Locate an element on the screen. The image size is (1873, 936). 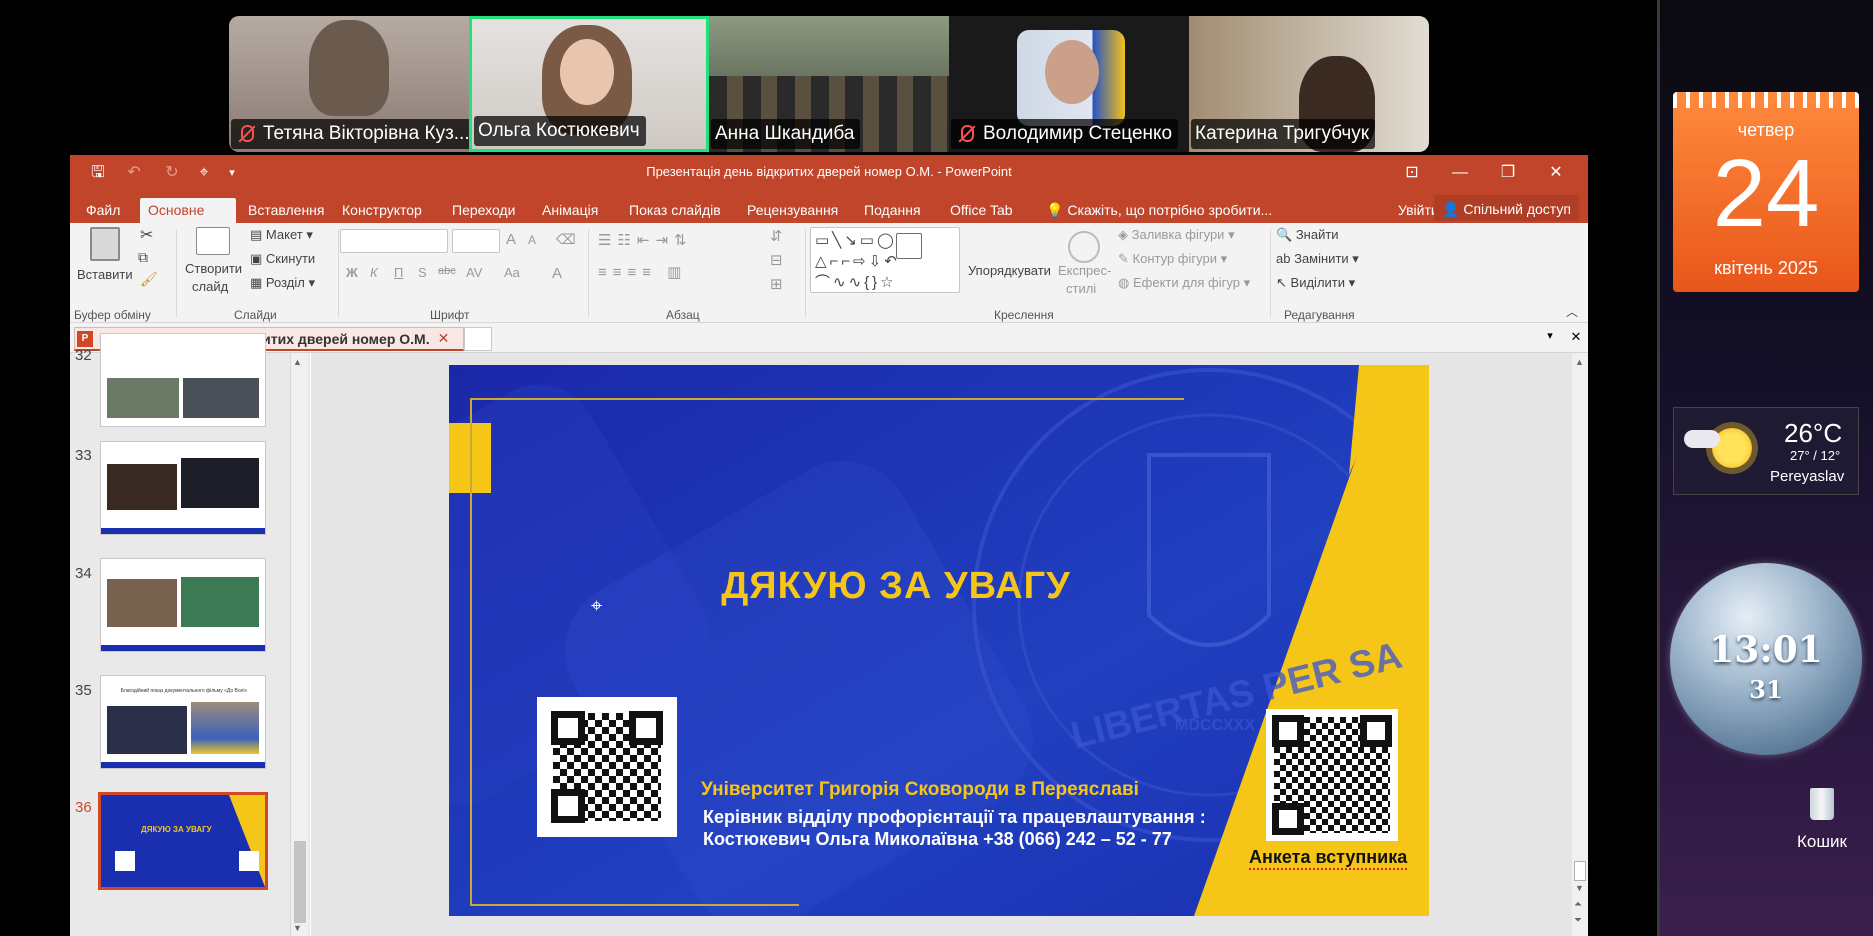
group-label-drawing: Креслення is located at coordinates (1024, 315).